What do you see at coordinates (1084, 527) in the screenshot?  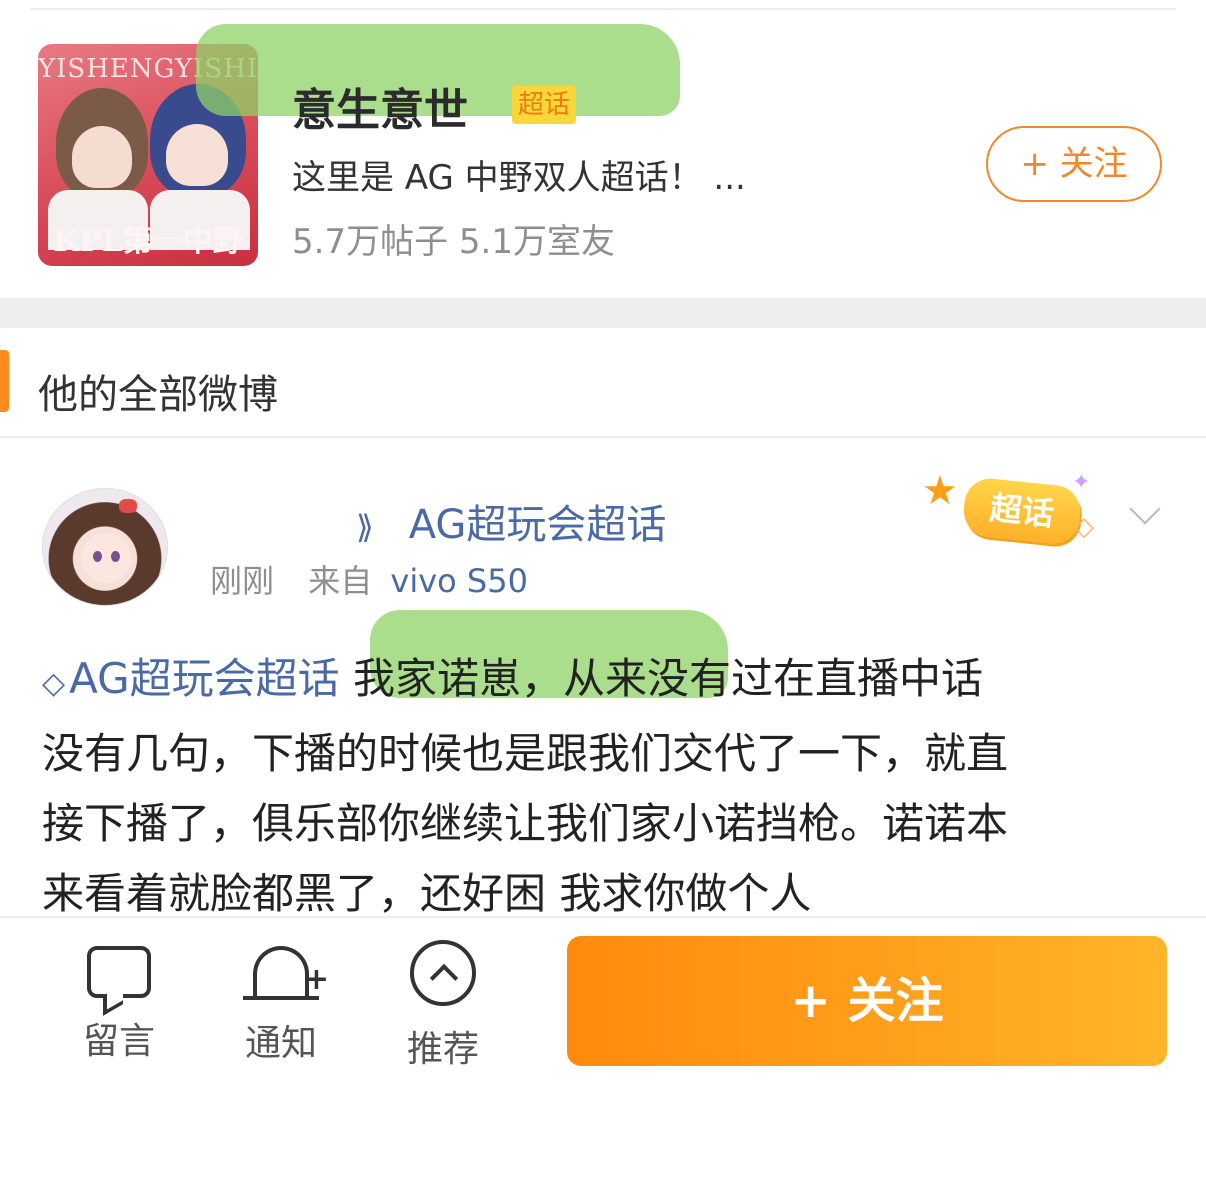 I see `sticker-gem-icon: ◇` at bounding box center [1084, 527].